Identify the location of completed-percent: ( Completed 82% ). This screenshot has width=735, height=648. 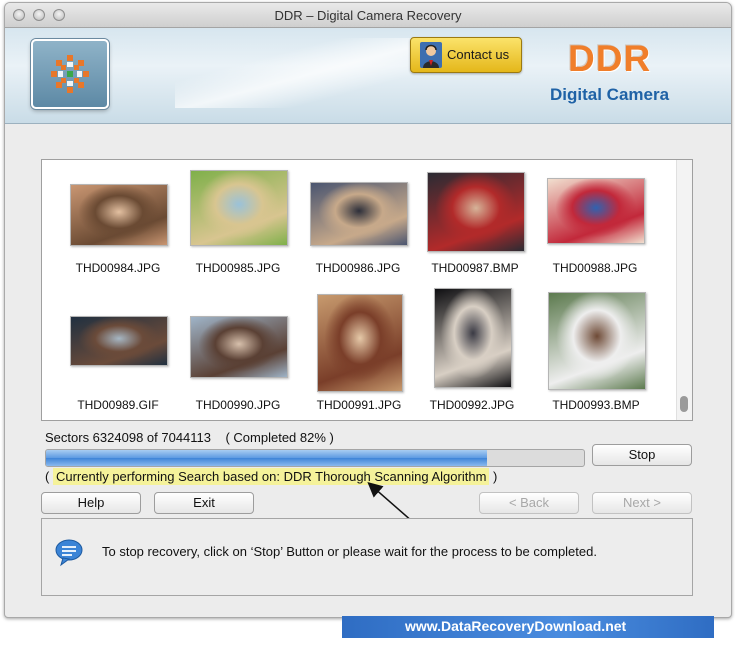
(279, 437).